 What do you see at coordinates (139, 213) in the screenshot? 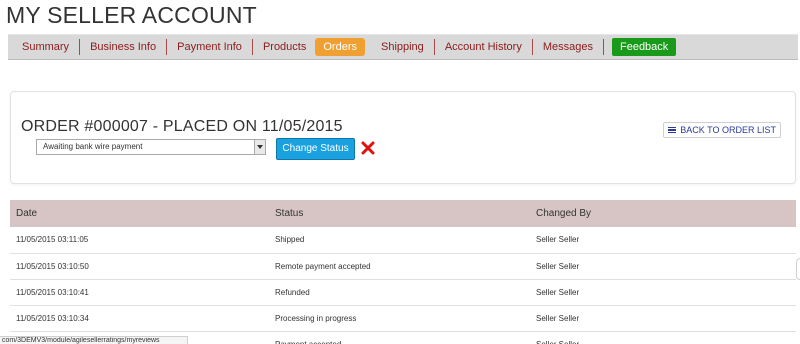
I see `column-header-date: Date` at bounding box center [139, 213].